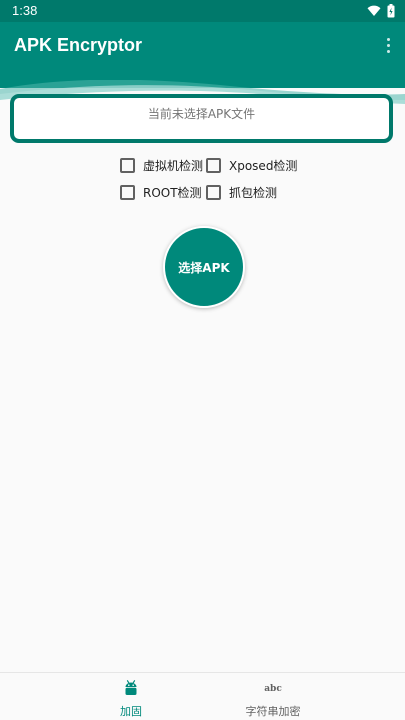 This screenshot has width=405, height=720. I want to click on capture-detect-checkbox, so click(213, 192).